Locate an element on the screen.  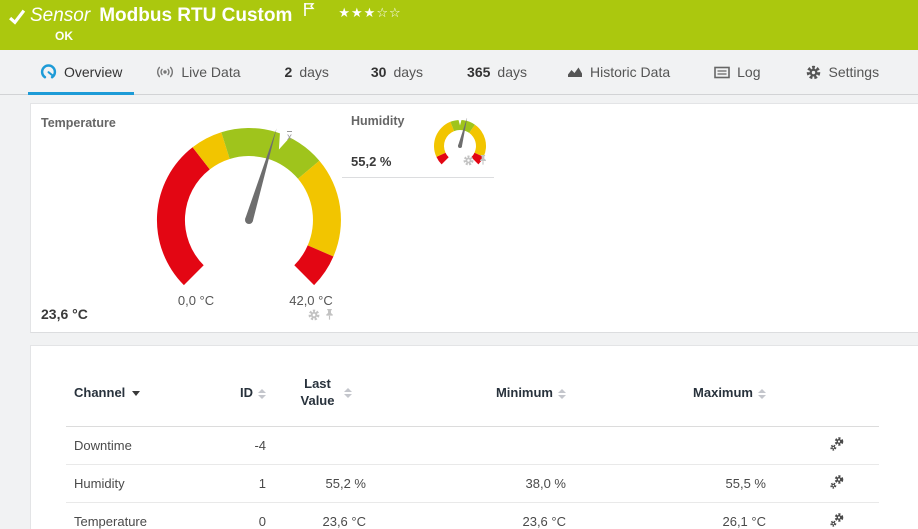
sensor-status-text: OK is located at coordinates (64, 36).